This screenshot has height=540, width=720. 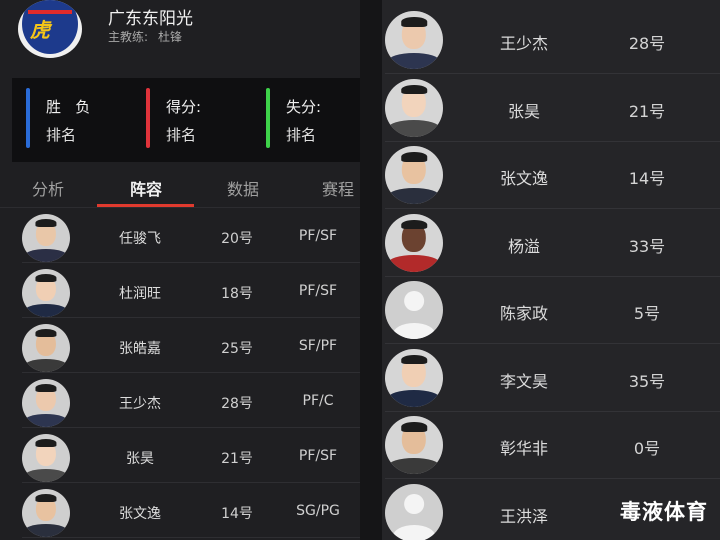 I want to click on player-name: 任骏飞, so click(x=140, y=239).